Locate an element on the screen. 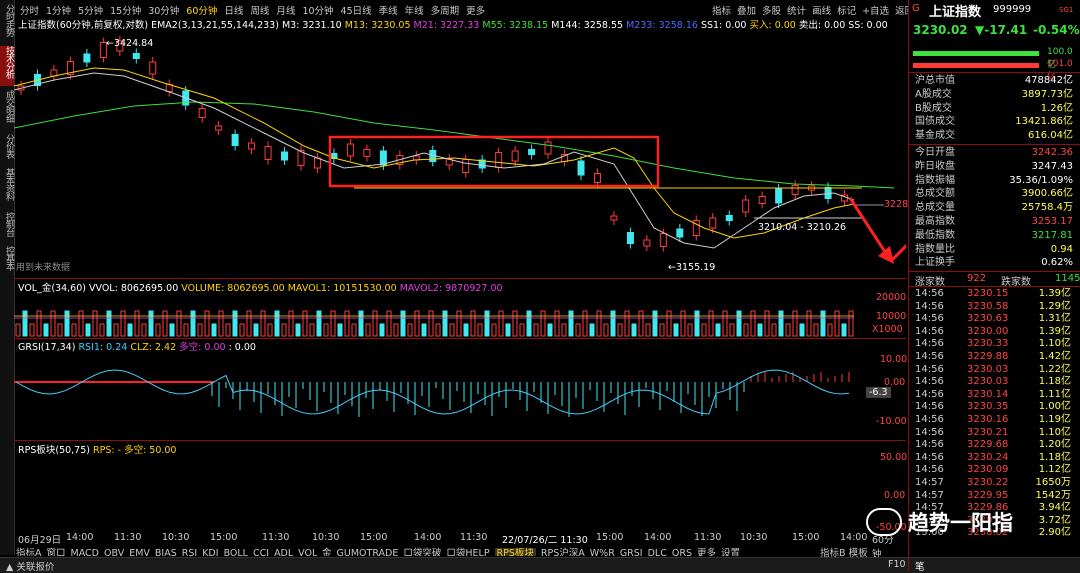  tick-tab: 笔 is located at coordinates (920, 566).